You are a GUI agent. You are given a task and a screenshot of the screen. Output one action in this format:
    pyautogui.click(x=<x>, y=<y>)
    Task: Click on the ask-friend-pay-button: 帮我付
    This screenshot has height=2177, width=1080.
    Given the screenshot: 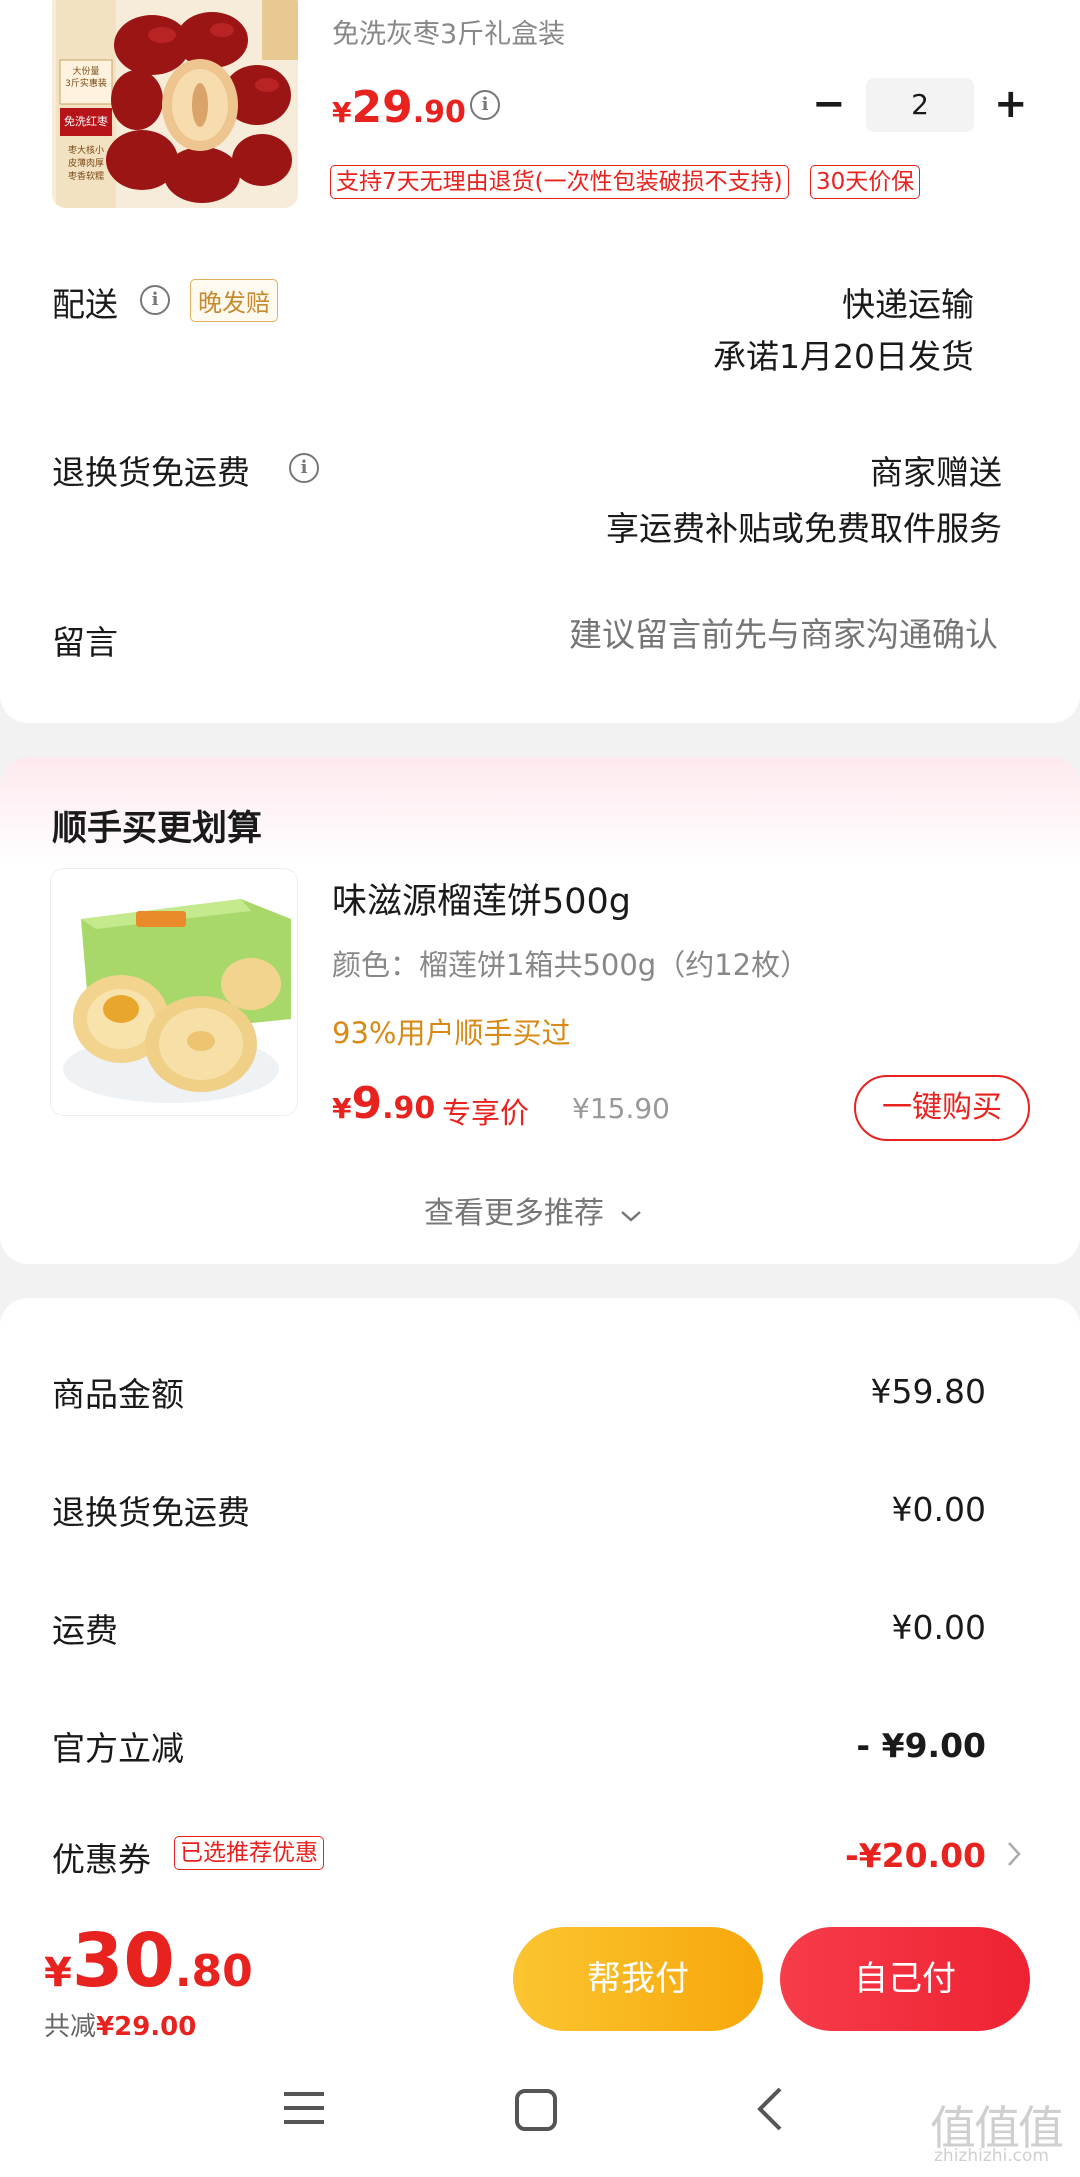 What is the action you would take?
    pyautogui.click(x=638, y=1979)
    